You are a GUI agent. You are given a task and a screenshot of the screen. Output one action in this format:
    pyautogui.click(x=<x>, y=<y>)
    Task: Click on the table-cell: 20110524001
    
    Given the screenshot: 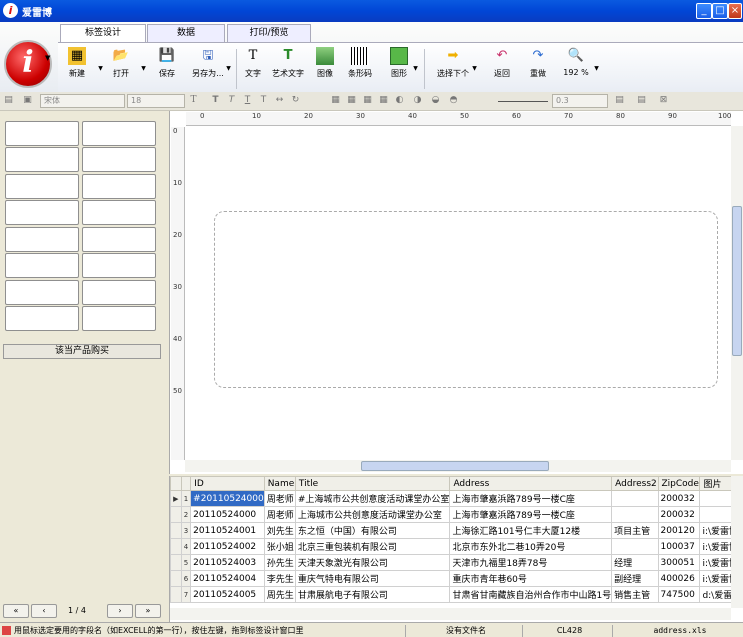 What is the action you would take?
    pyautogui.click(x=227, y=530)
    